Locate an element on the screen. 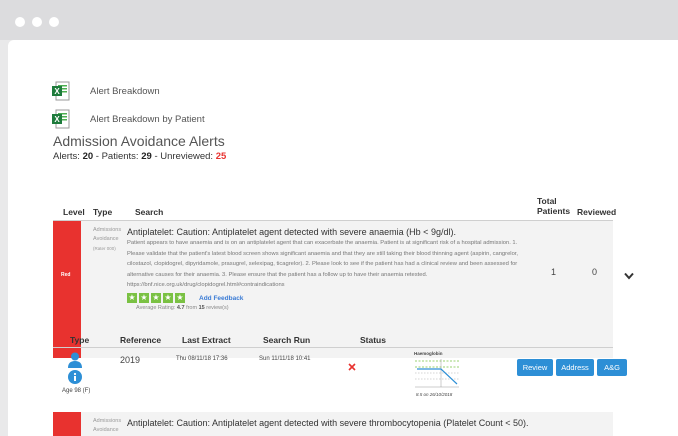  window-close-dot is located at coordinates (20, 22).